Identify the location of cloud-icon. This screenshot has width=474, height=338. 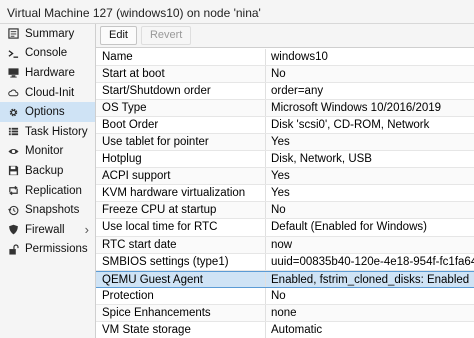
(13, 92).